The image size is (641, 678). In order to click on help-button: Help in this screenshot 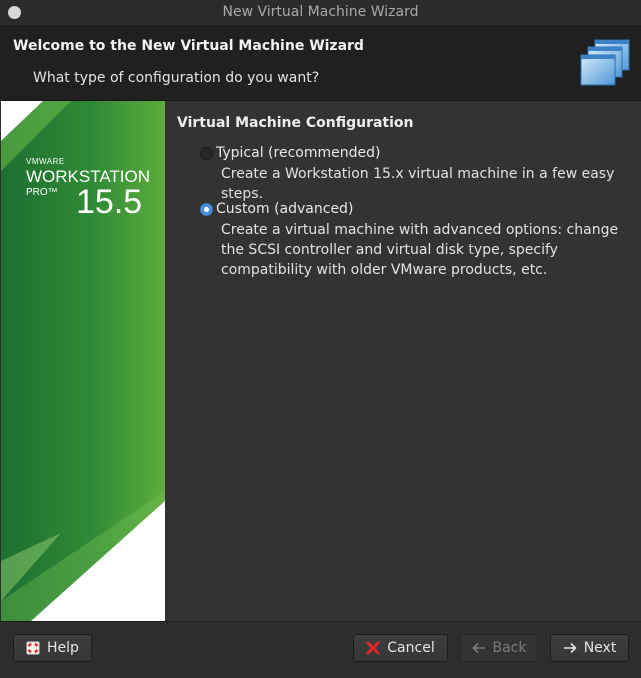, I will do `click(52, 648)`.